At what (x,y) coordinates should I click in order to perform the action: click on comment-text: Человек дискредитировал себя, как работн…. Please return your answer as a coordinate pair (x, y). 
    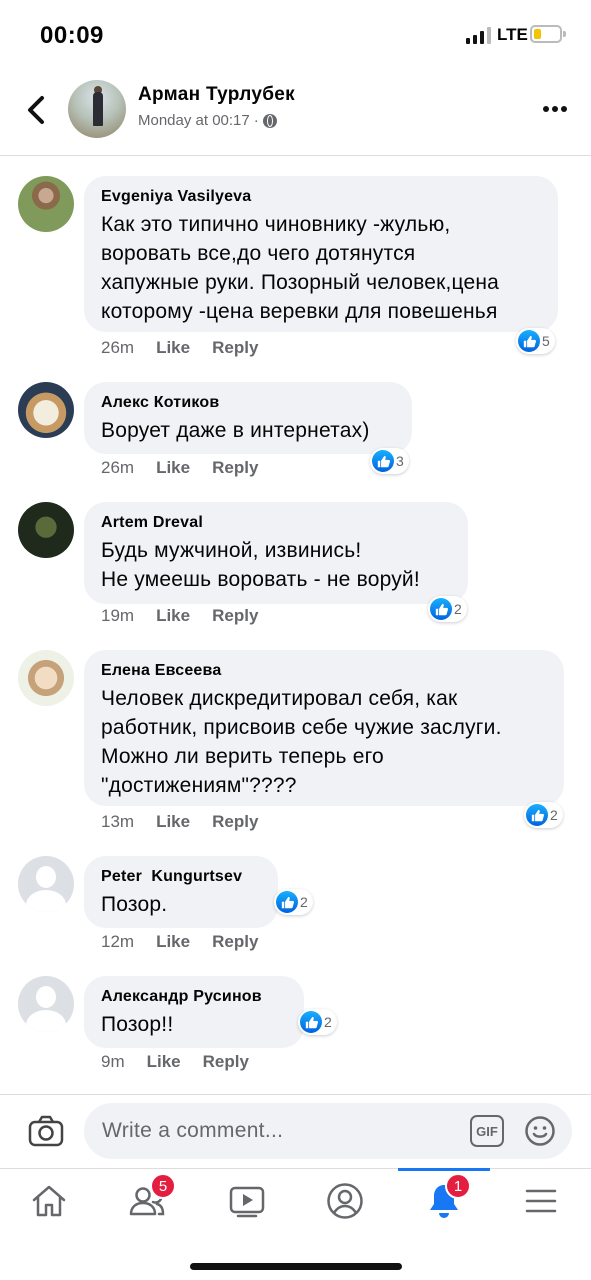
    Looking at the image, I should click on (301, 742).